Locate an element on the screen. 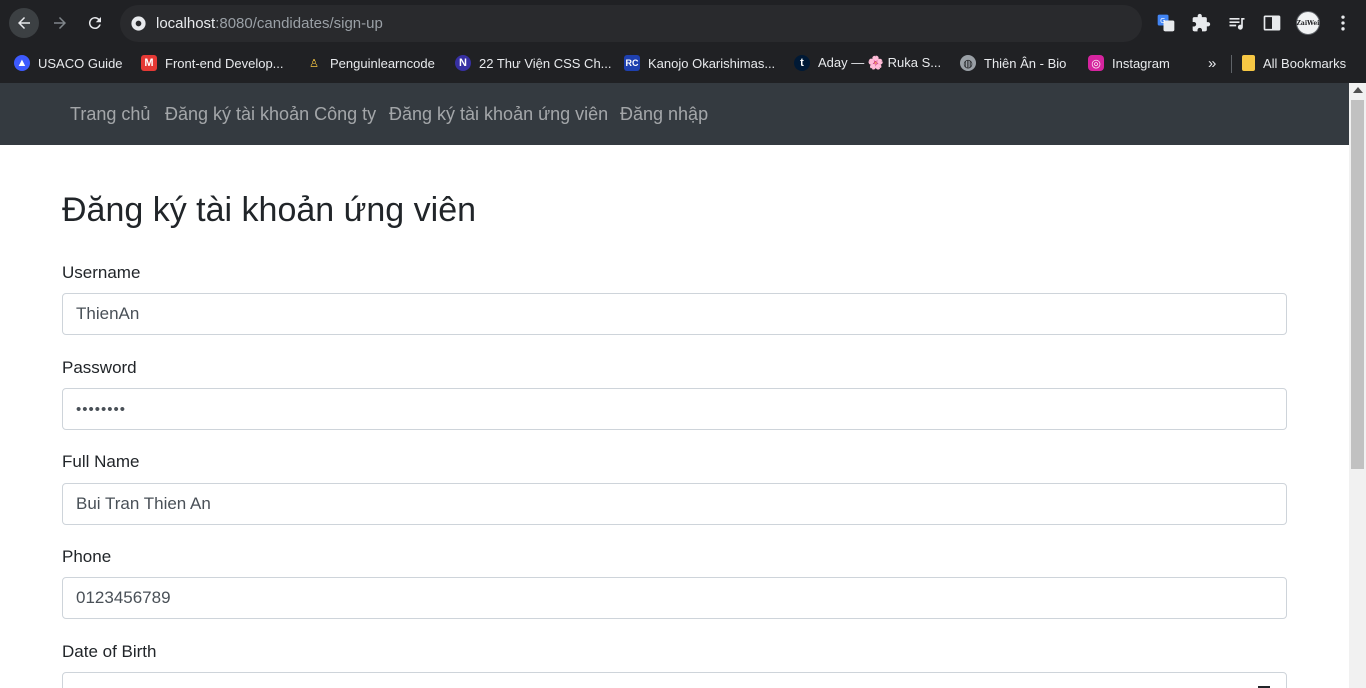  forward-button is located at coordinates (60, 23).